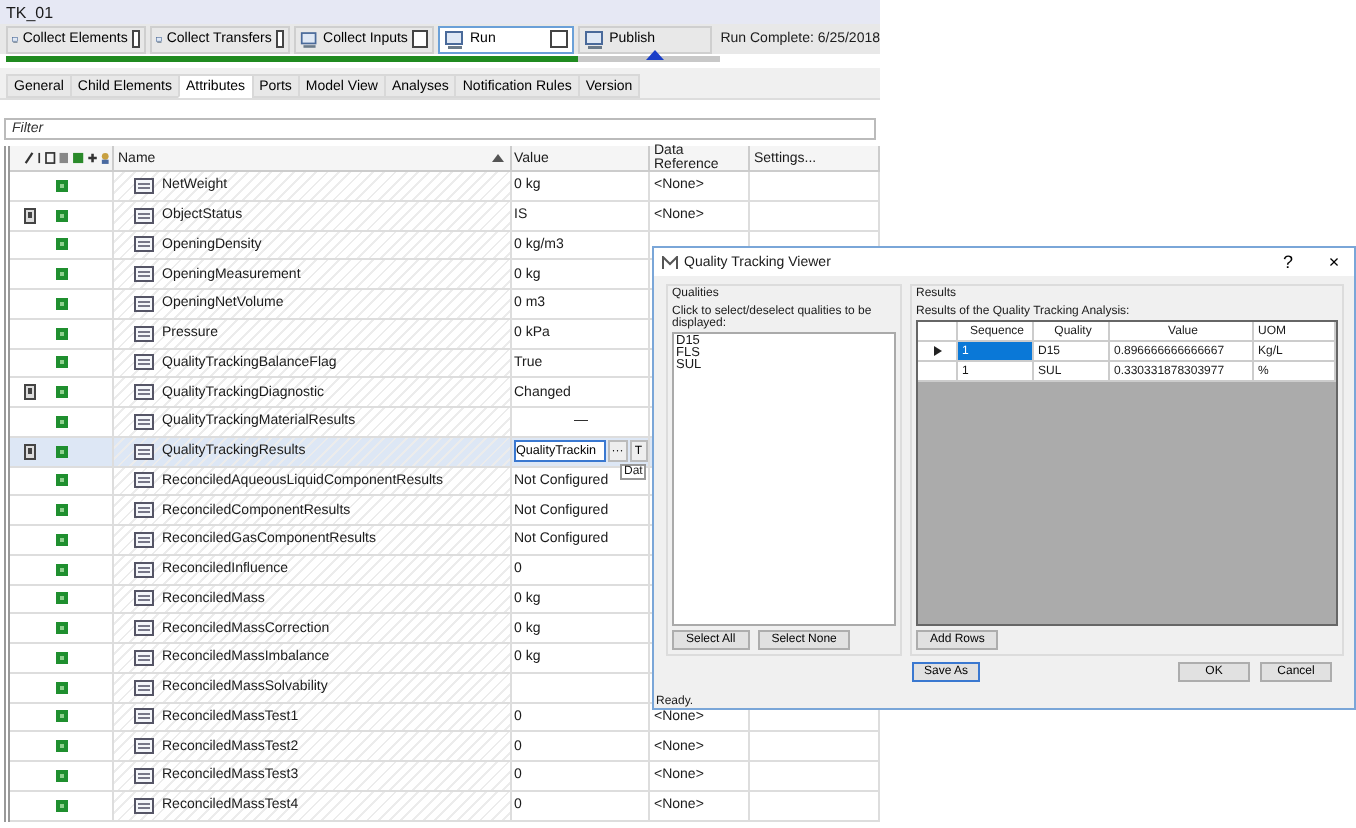 This screenshot has height=828, width=1356. Describe the element at coordinates (30, 12) in the screenshot. I see `window-title: TK_01` at that location.